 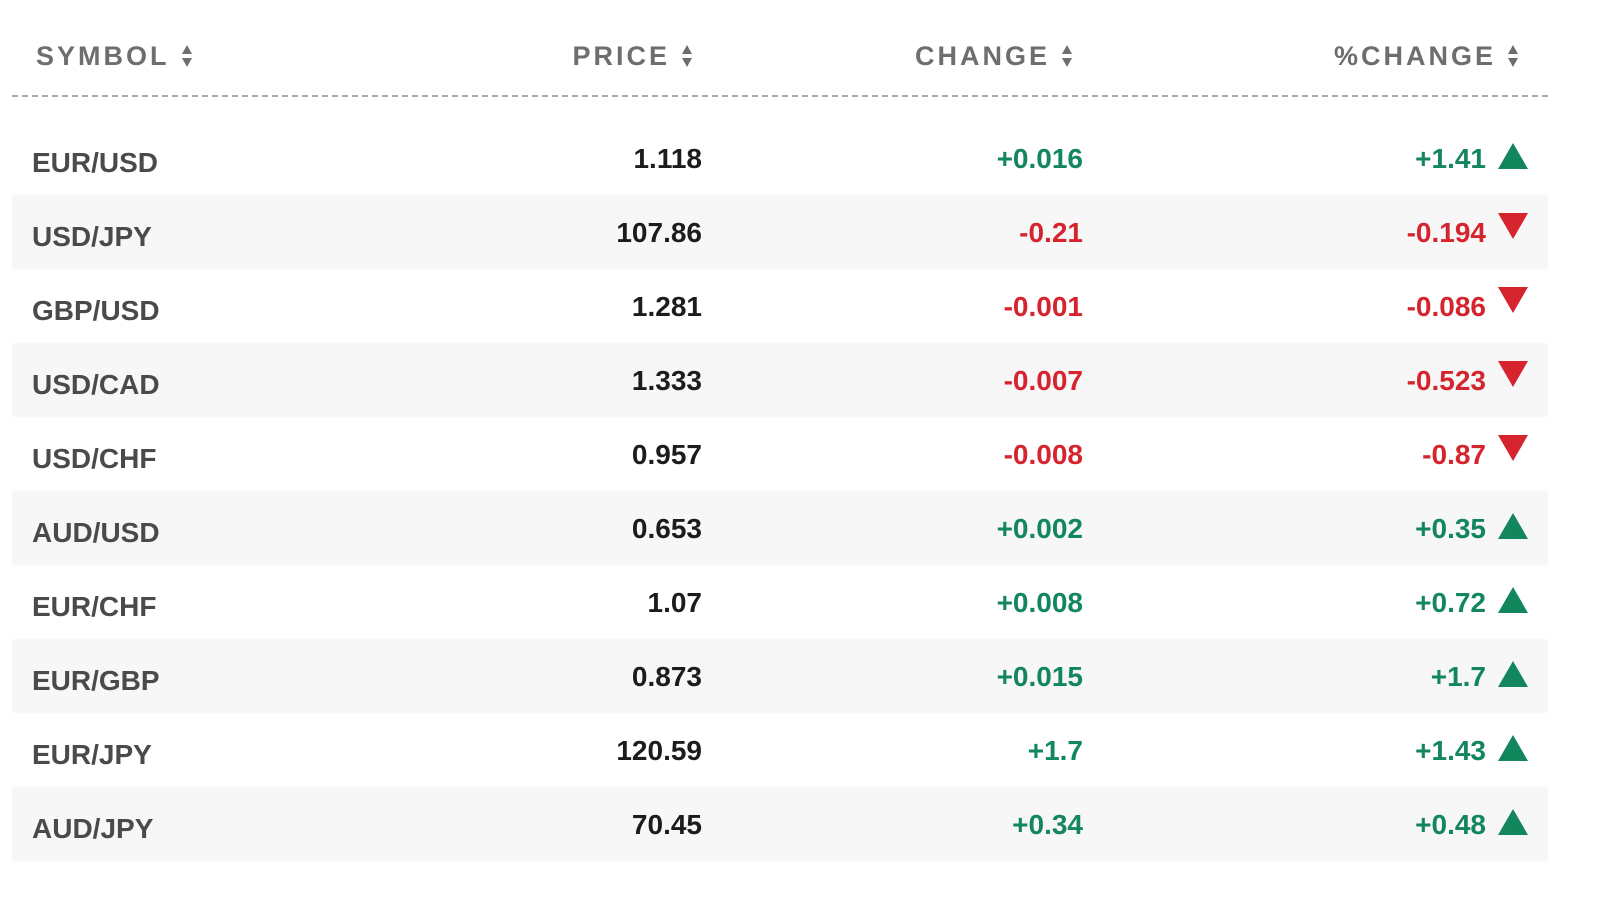 What do you see at coordinates (780, 48) in the screenshot?
I see `table-header: SYMBOL PRICE CHANGE %CHANGE` at bounding box center [780, 48].